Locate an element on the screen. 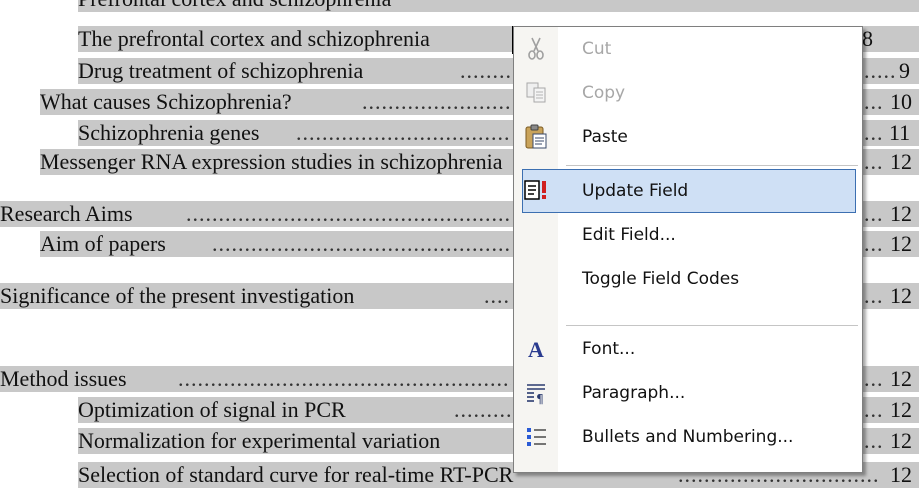 Image resolution: width=919 pixels, height=492 pixels. toc-page-number: 10 is located at coordinates (901, 101).